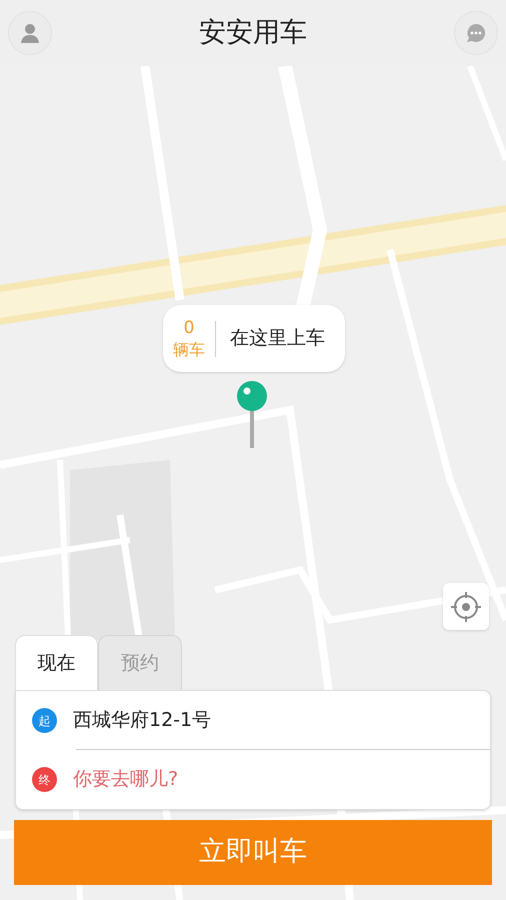  I want to click on profile-button, so click(30, 33).